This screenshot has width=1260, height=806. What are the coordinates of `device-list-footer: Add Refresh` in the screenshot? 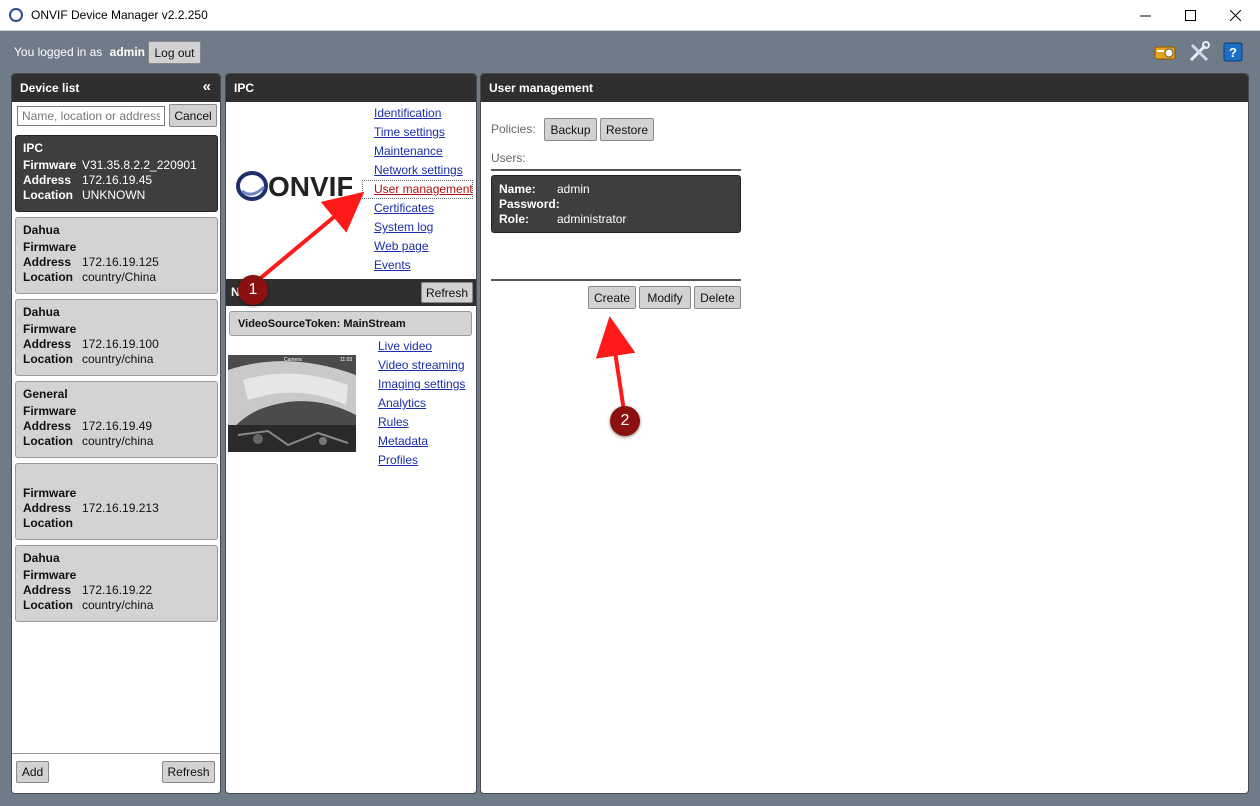 It's located at (116, 773).